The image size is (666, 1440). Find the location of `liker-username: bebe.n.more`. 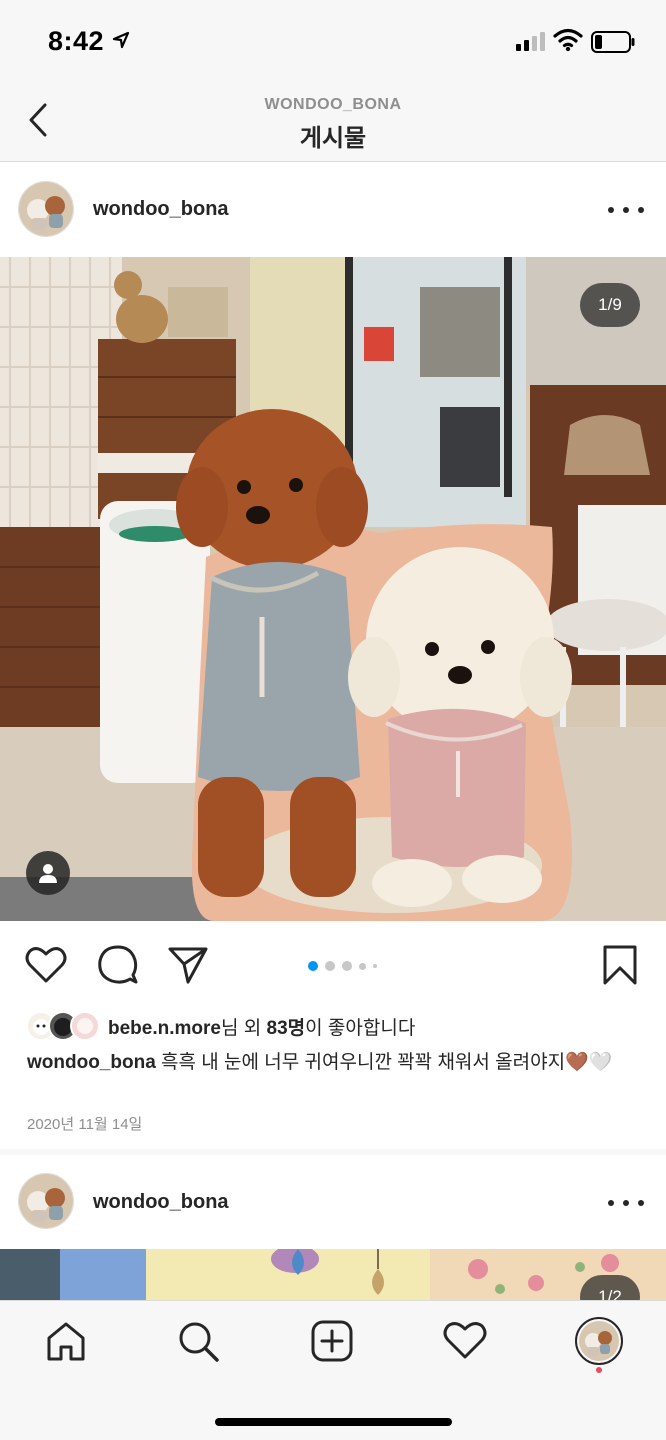

liker-username: bebe.n.more is located at coordinates (164, 1028).